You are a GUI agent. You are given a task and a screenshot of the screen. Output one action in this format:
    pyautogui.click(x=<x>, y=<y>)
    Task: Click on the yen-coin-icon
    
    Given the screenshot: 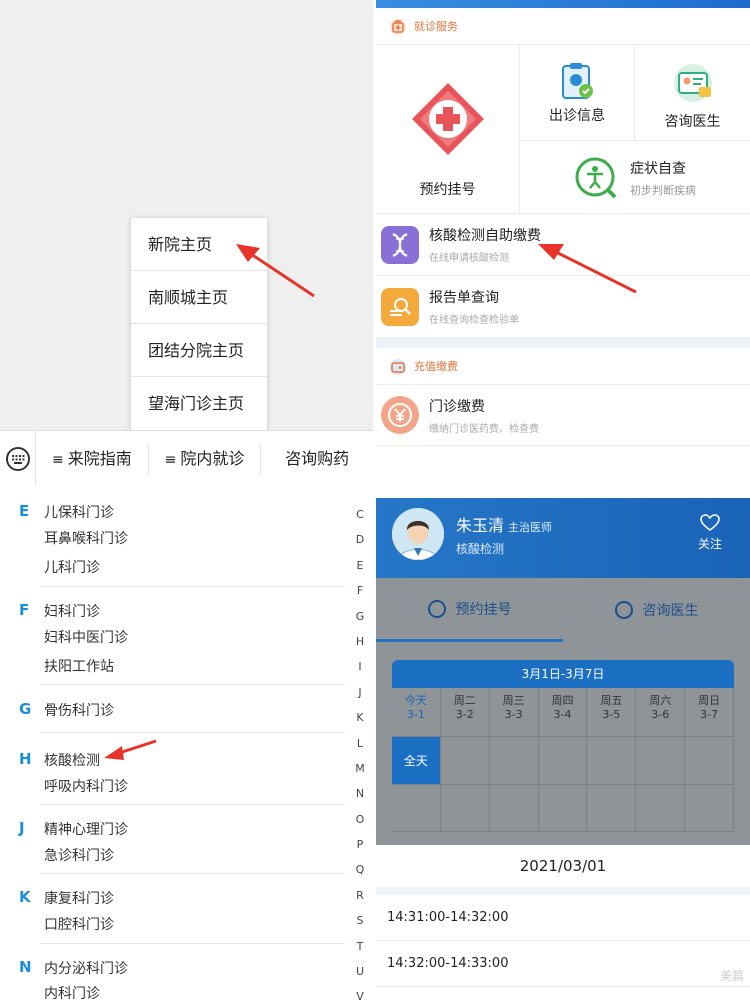 What is the action you would take?
    pyautogui.click(x=400, y=415)
    